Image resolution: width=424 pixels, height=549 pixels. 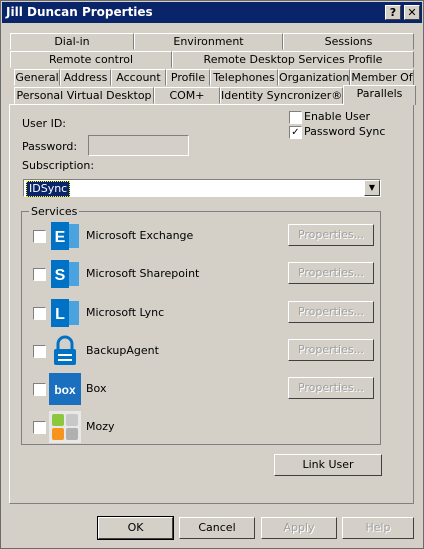 I want to click on sharepoint-icon: S, so click(x=65, y=274).